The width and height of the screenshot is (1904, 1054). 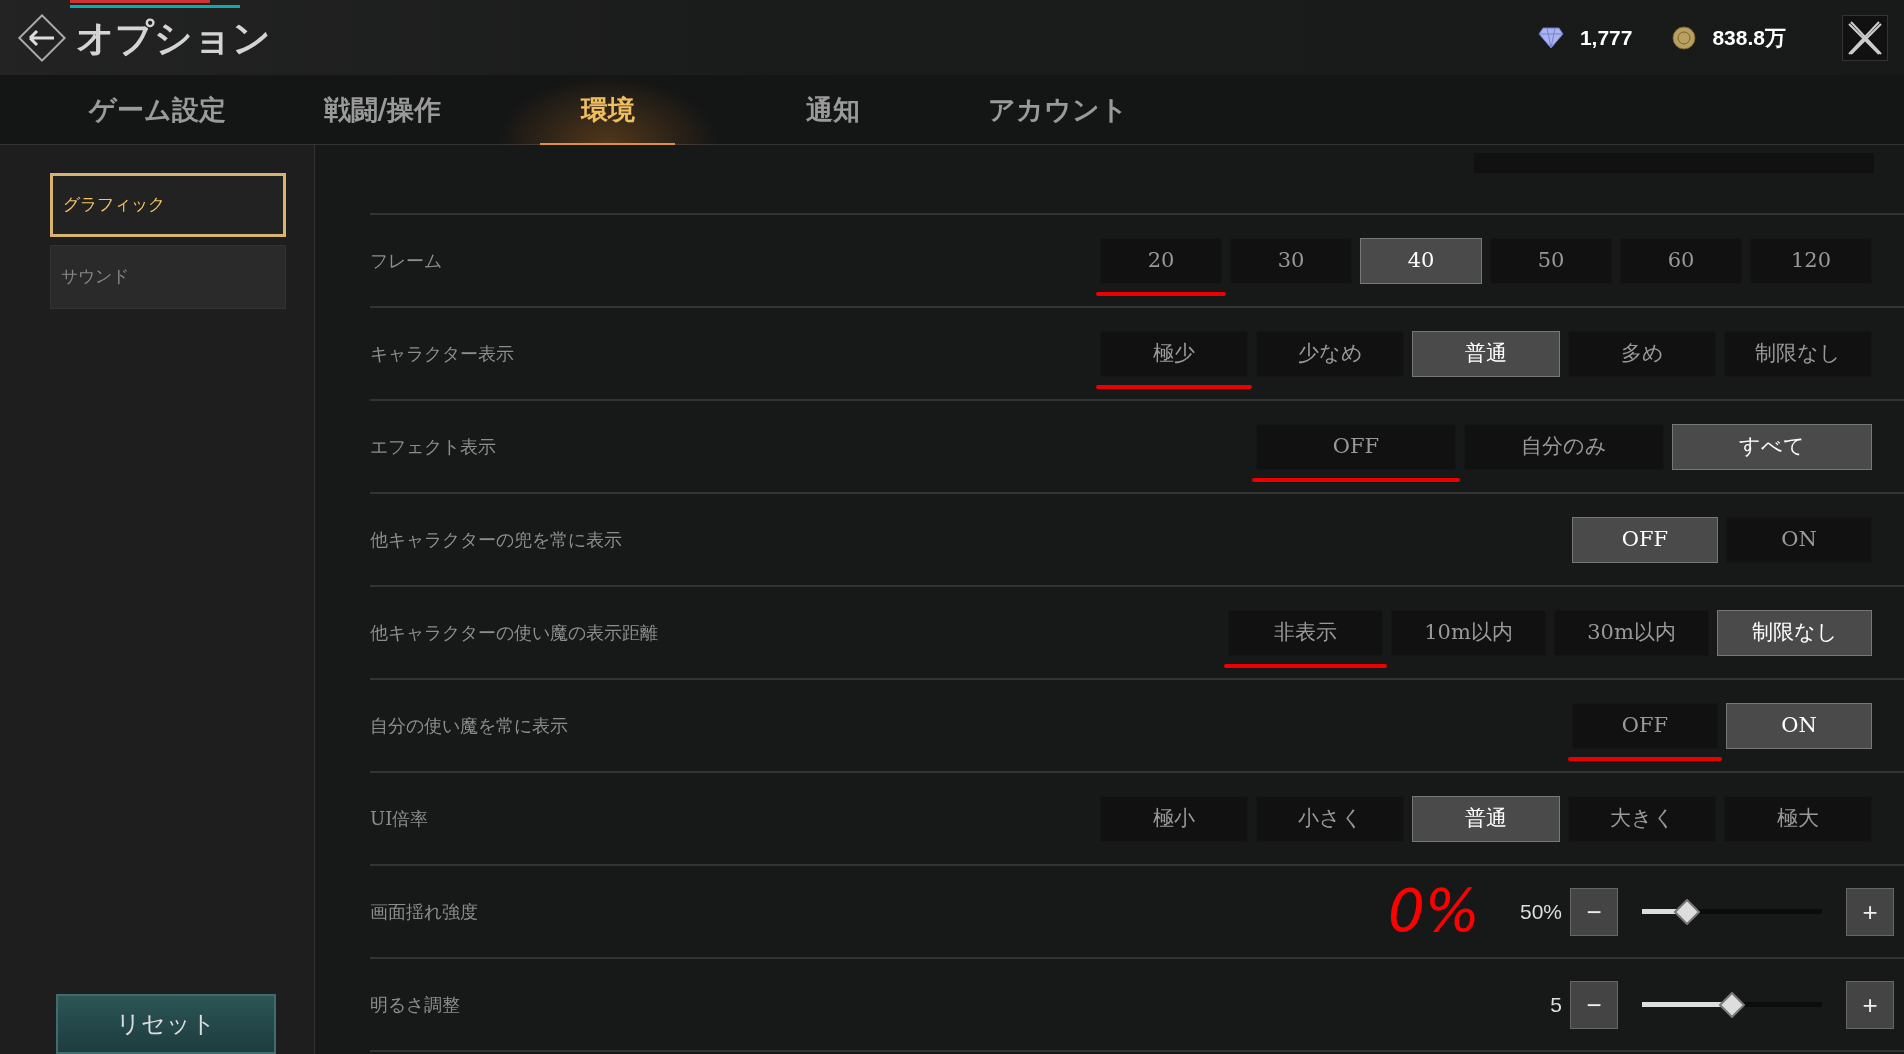 What do you see at coordinates (1291, 260) in the screenshot?
I see `option-button: 30` at bounding box center [1291, 260].